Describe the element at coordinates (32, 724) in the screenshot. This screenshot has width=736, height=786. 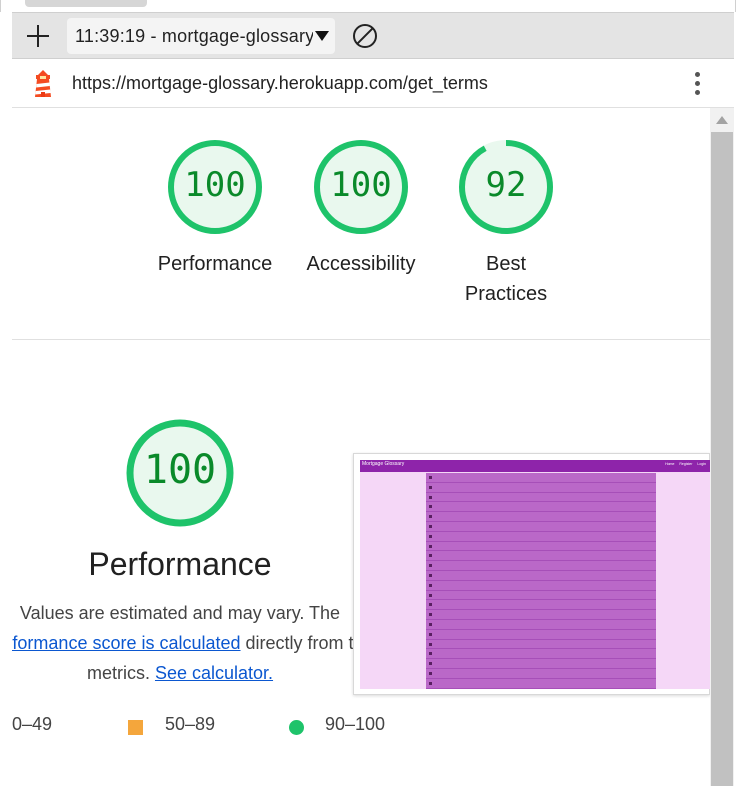
I see `legend-fail-range: 0–49` at that location.